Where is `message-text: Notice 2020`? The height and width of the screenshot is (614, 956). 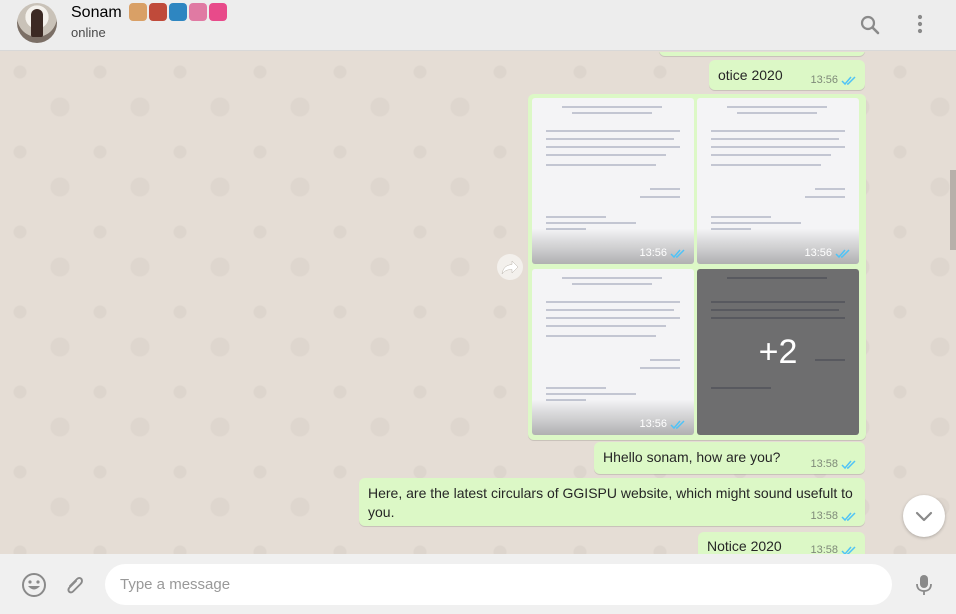
message-text: Notice 2020 is located at coordinates (744, 546).